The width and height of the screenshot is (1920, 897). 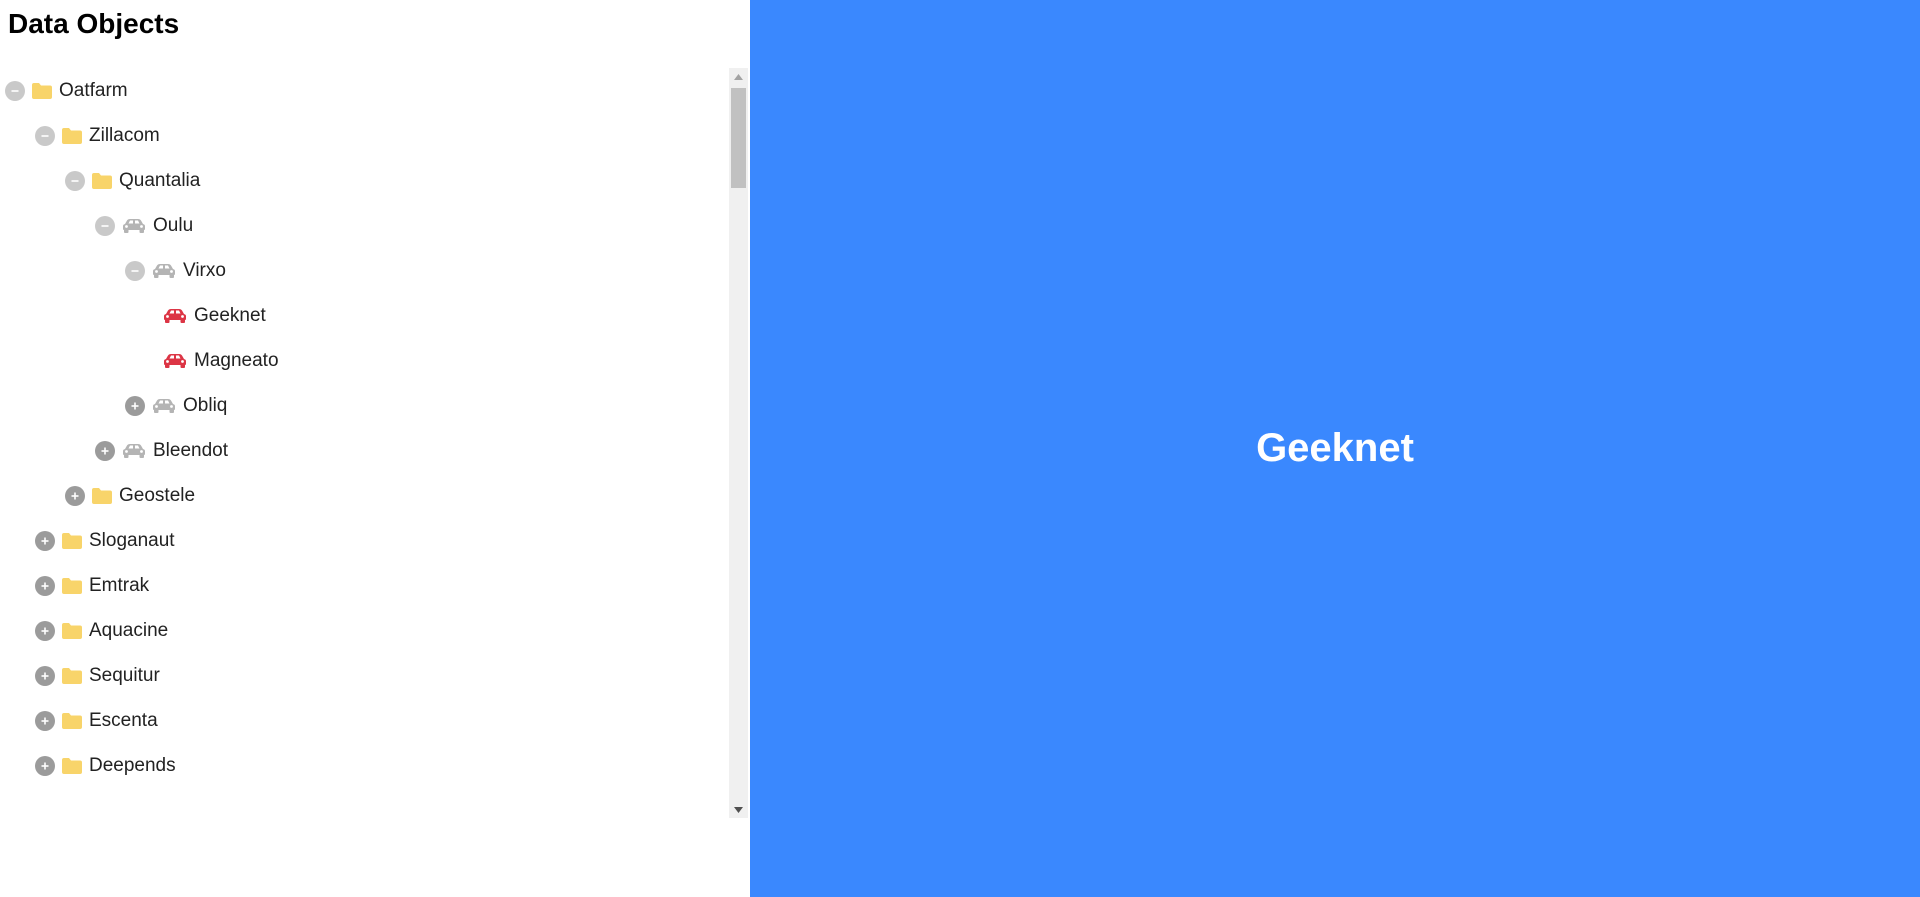 I want to click on tree-node-escenta: Escenta, so click(x=96, y=720).